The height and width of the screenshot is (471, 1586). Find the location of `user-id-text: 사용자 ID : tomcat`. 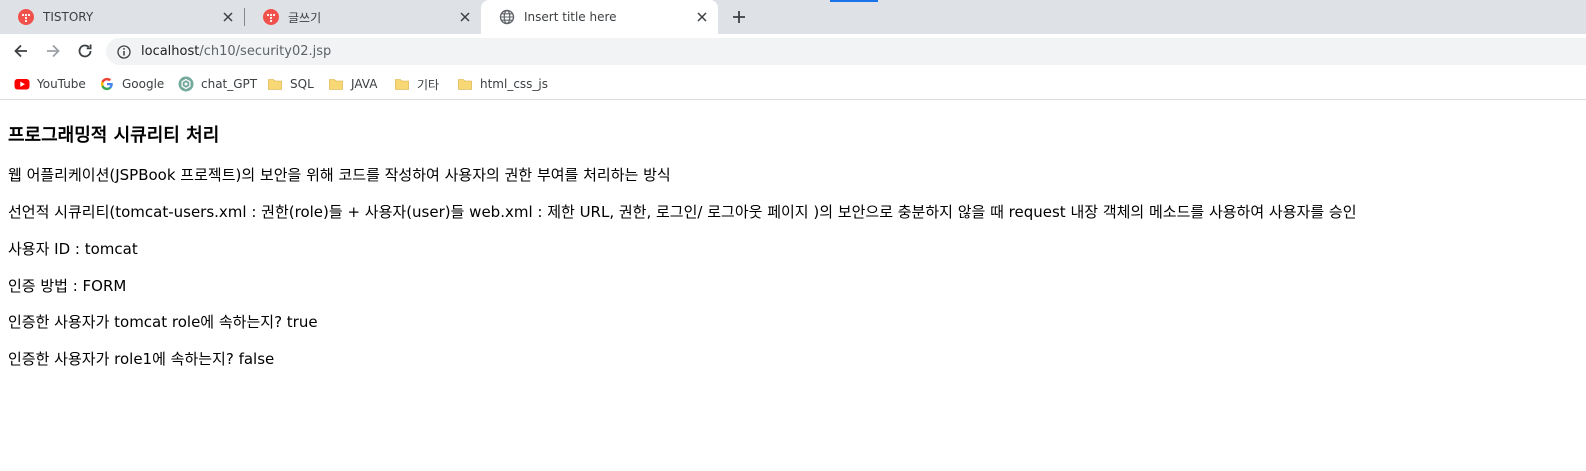

user-id-text: 사용자 ID : tomcat is located at coordinates (73, 249).